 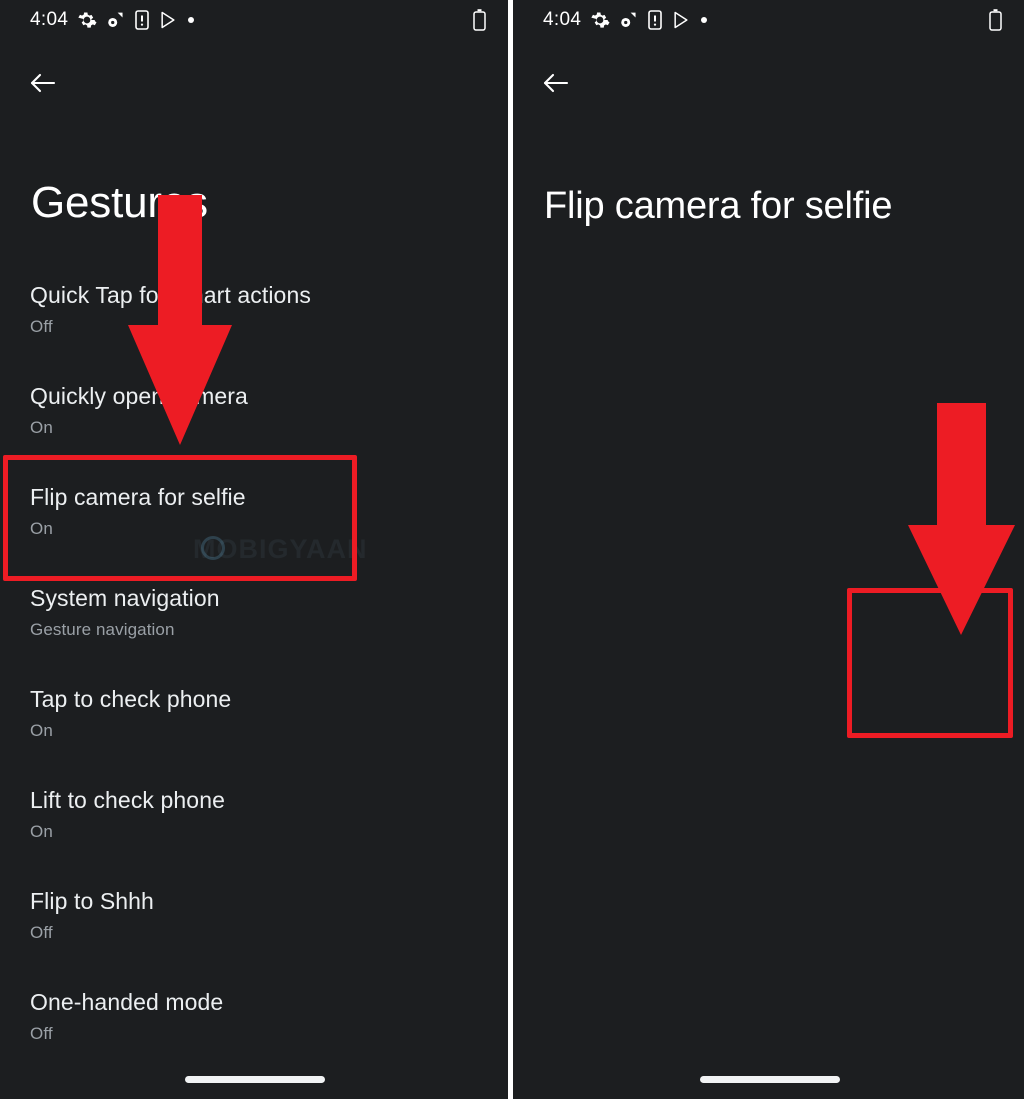 I want to click on list-item: Quick Tap for smart actions Off, so click(x=254, y=332).